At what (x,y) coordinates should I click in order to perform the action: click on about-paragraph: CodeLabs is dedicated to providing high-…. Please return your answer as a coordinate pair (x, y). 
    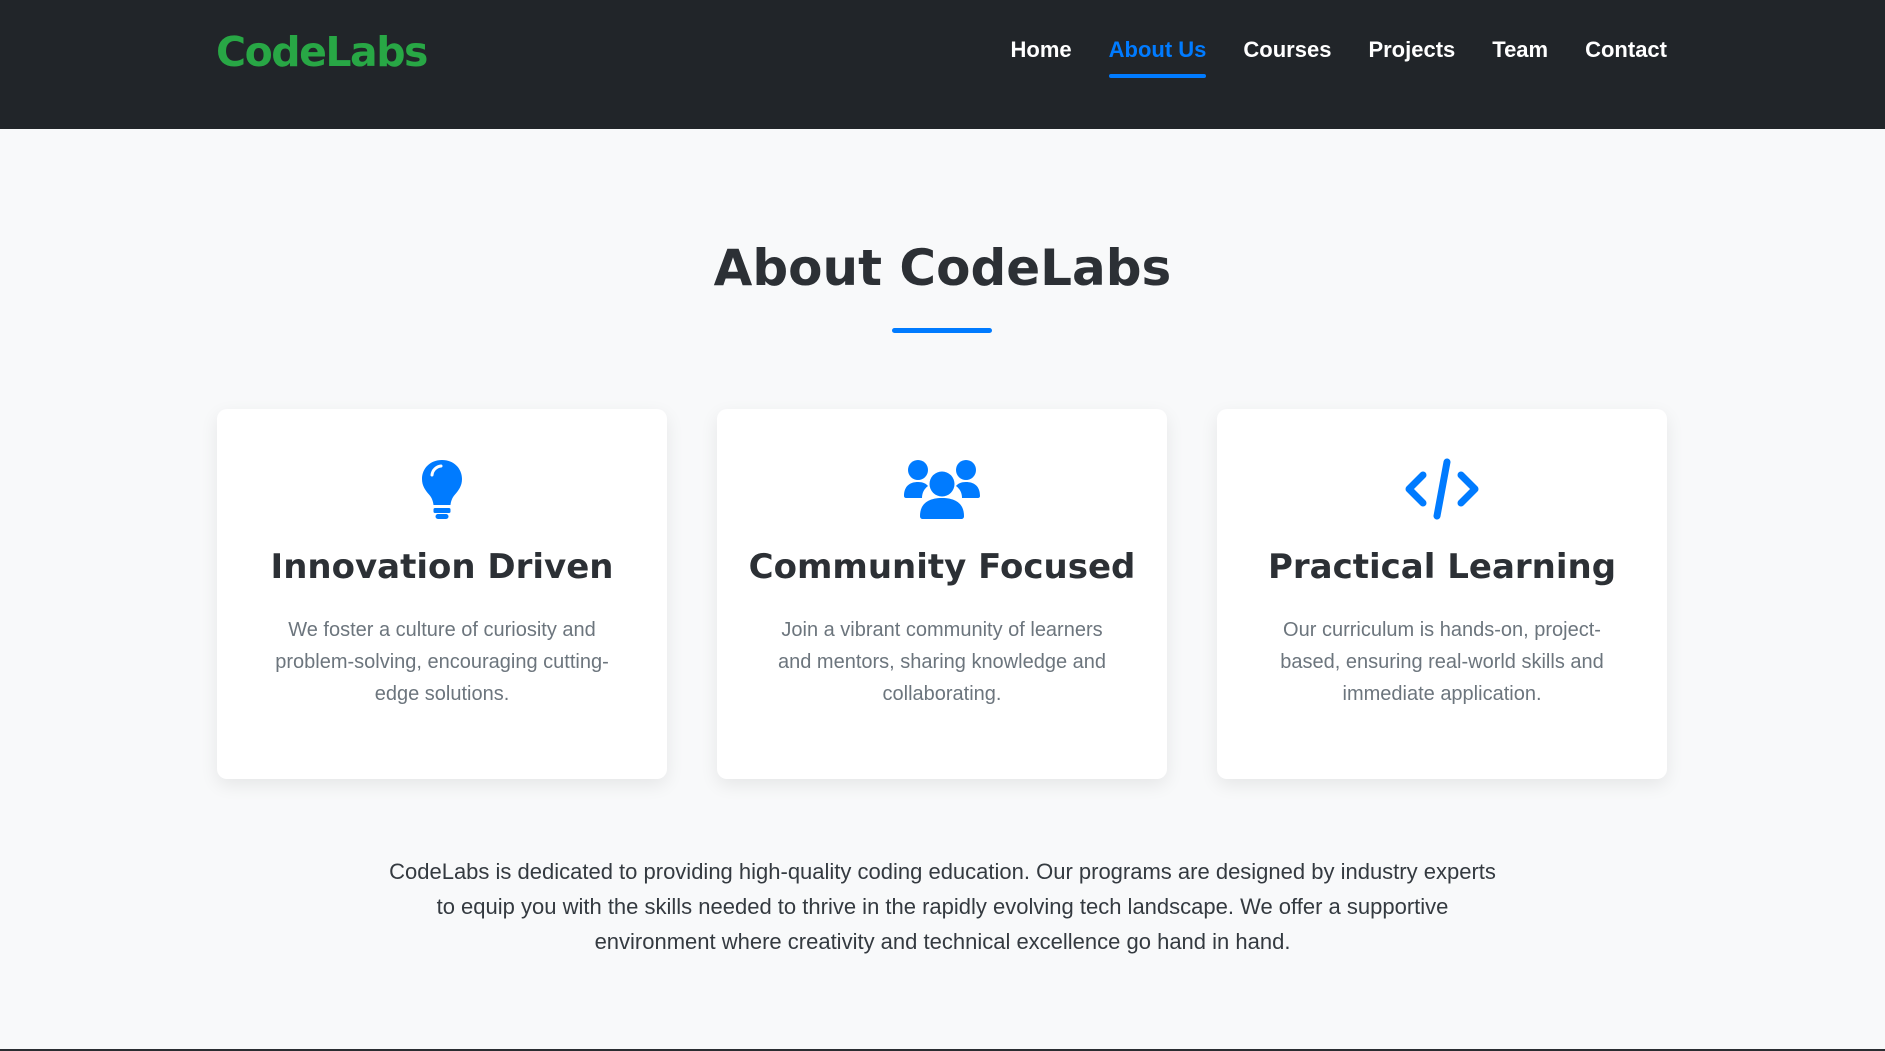
    Looking at the image, I should click on (942, 906).